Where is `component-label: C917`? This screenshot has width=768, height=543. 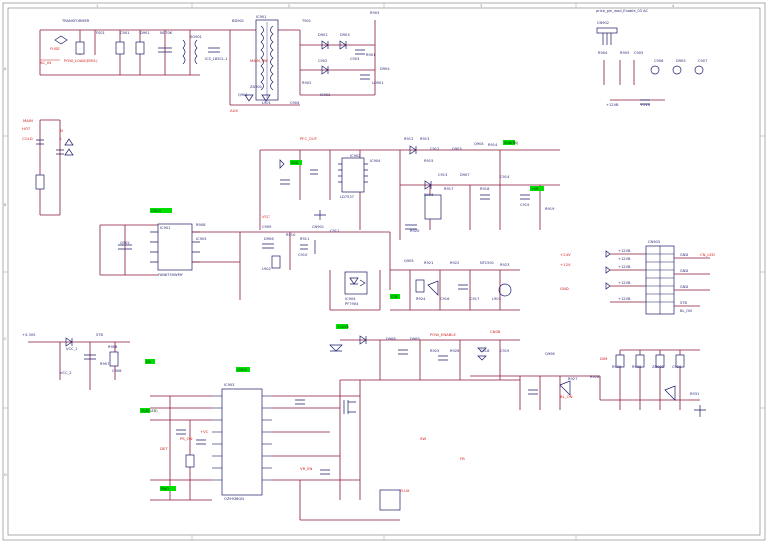 component-label: C917 is located at coordinates (474, 299).